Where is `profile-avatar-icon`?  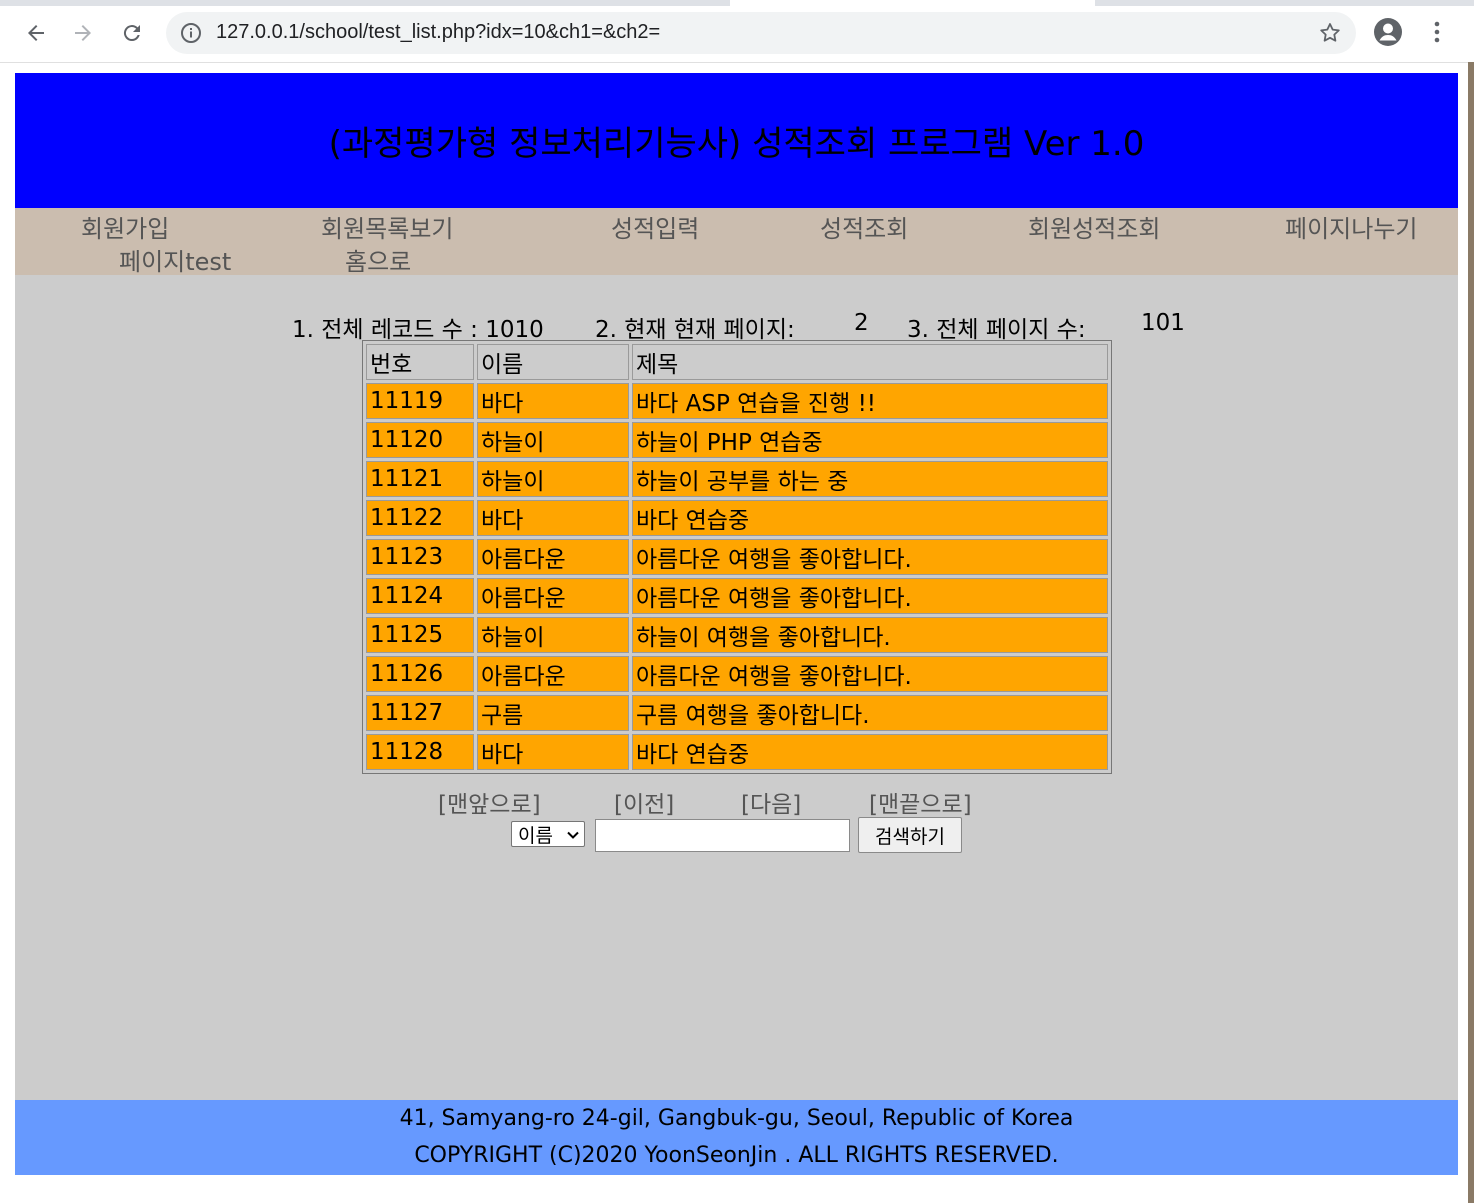
profile-avatar-icon is located at coordinates (1388, 32).